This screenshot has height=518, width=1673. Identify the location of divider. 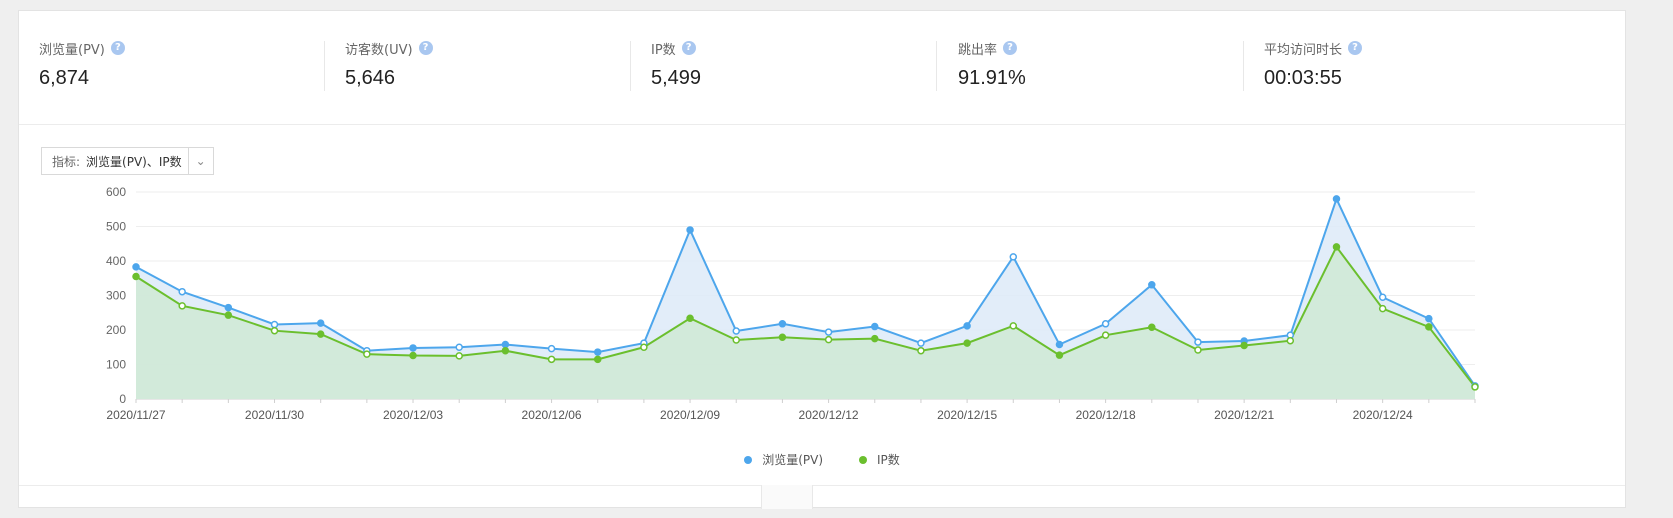
(822, 485).